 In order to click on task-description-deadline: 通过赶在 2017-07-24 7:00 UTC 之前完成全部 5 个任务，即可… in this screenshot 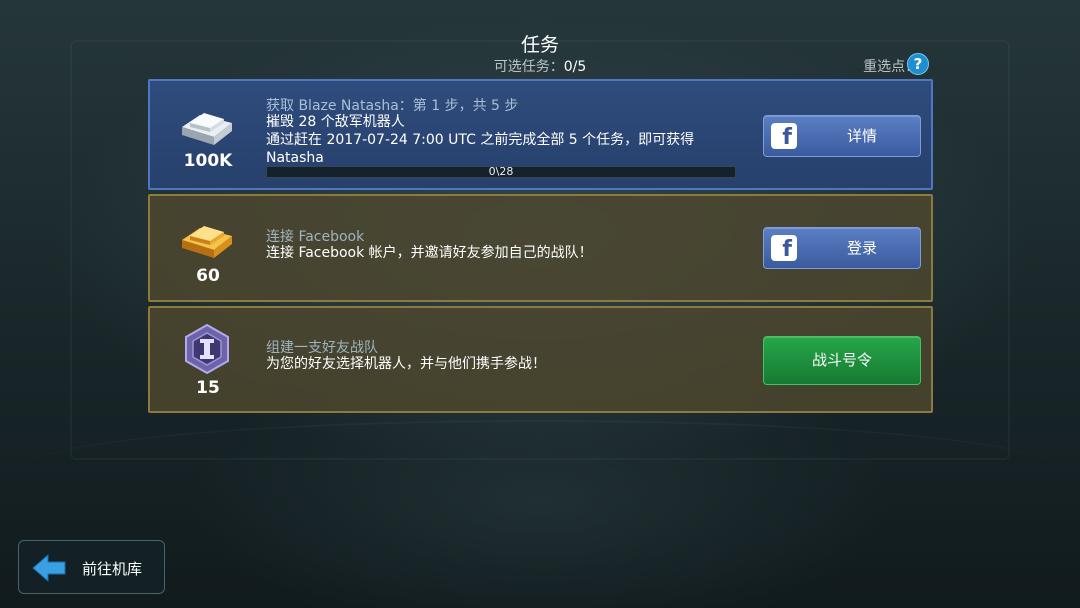, I will do `click(480, 149)`.